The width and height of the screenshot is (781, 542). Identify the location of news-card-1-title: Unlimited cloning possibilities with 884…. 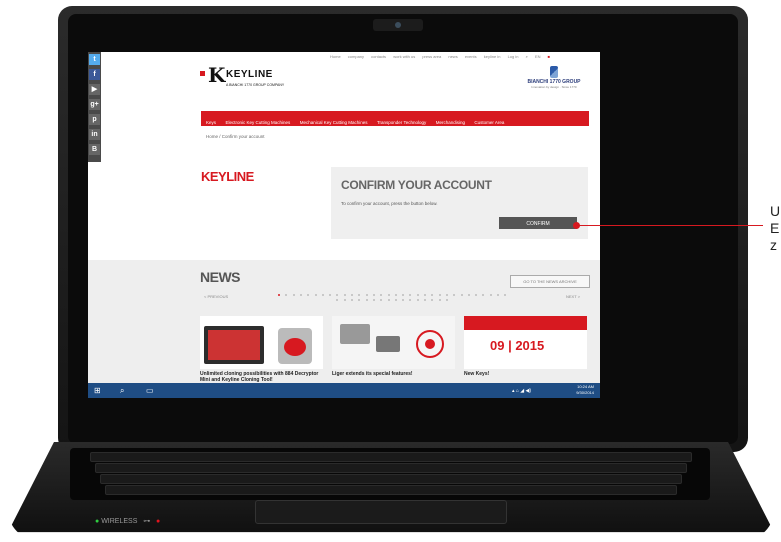
(261, 377).